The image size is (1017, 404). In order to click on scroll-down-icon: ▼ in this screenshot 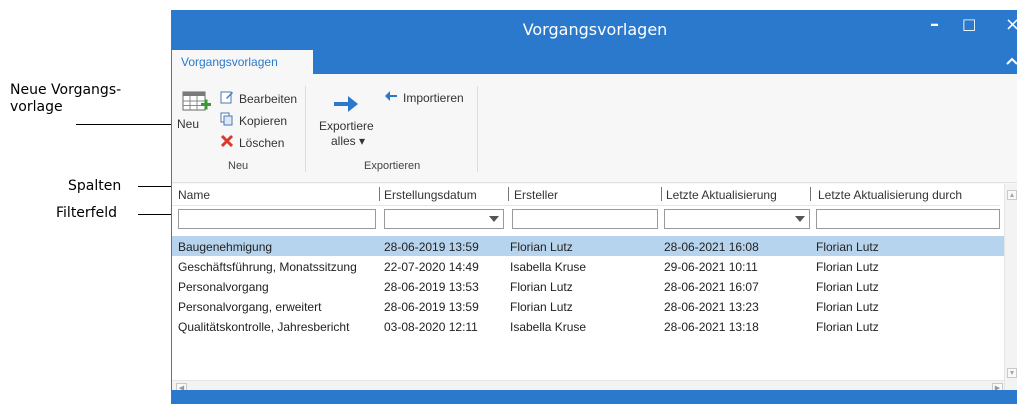, I will do `click(1012, 373)`.